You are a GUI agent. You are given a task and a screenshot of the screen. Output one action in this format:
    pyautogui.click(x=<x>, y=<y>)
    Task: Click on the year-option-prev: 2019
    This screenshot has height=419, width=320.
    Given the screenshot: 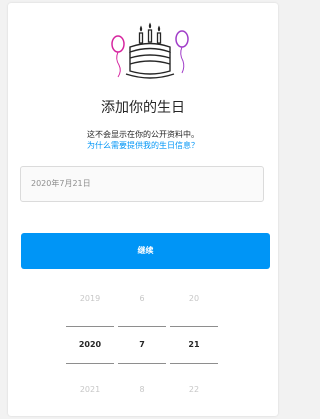 What is the action you would take?
    pyautogui.click(x=90, y=299)
    